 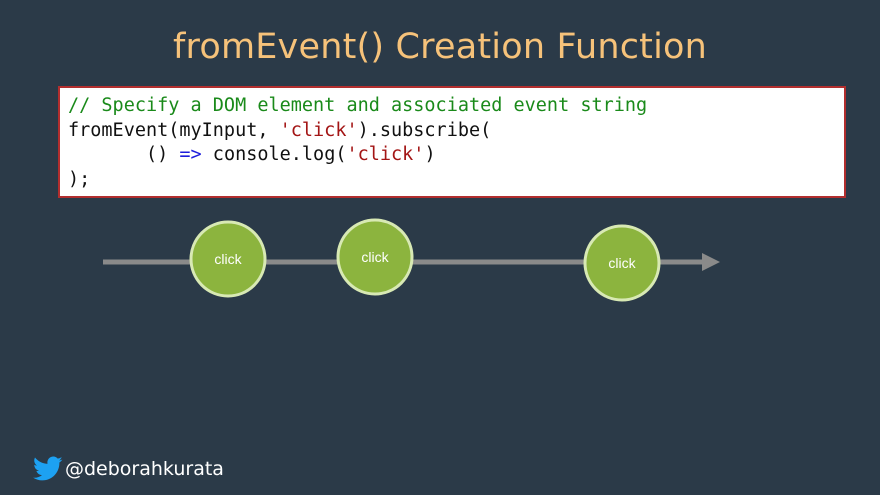 What do you see at coordinates (711, 262) in the screenshot?
I see `timeline-arrowhead` at bounding box center [711, 262].